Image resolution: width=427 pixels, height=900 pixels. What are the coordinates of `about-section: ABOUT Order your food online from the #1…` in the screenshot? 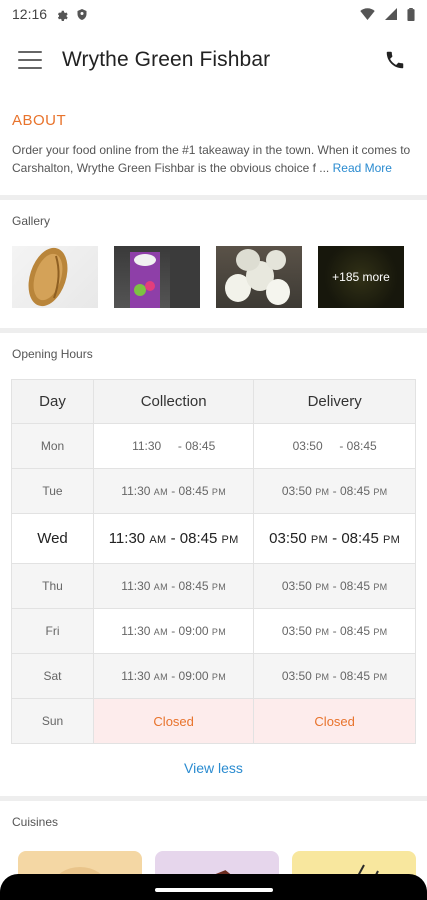 It's located at (213, 143).